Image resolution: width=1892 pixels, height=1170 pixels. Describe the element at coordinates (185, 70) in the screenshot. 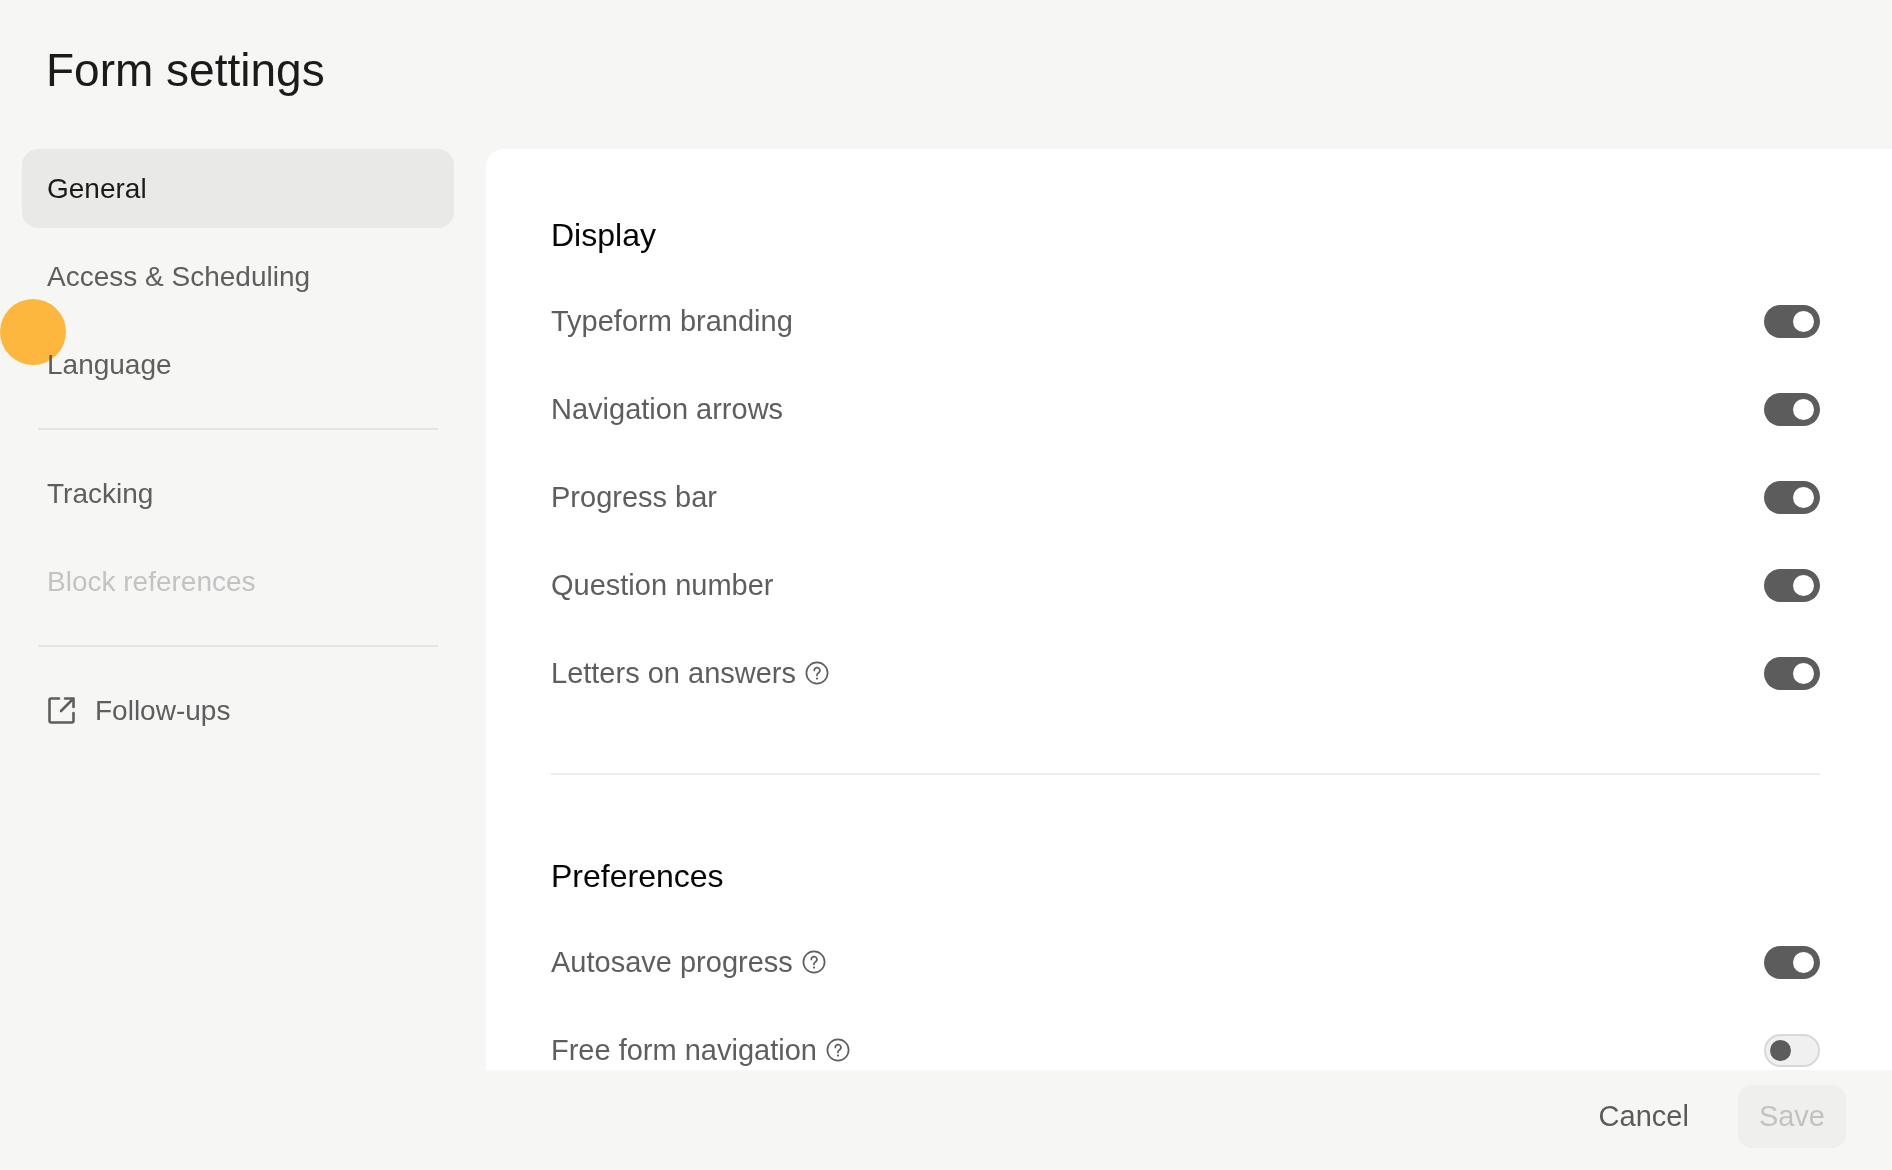

I see `page-title: Form settings` at that location.